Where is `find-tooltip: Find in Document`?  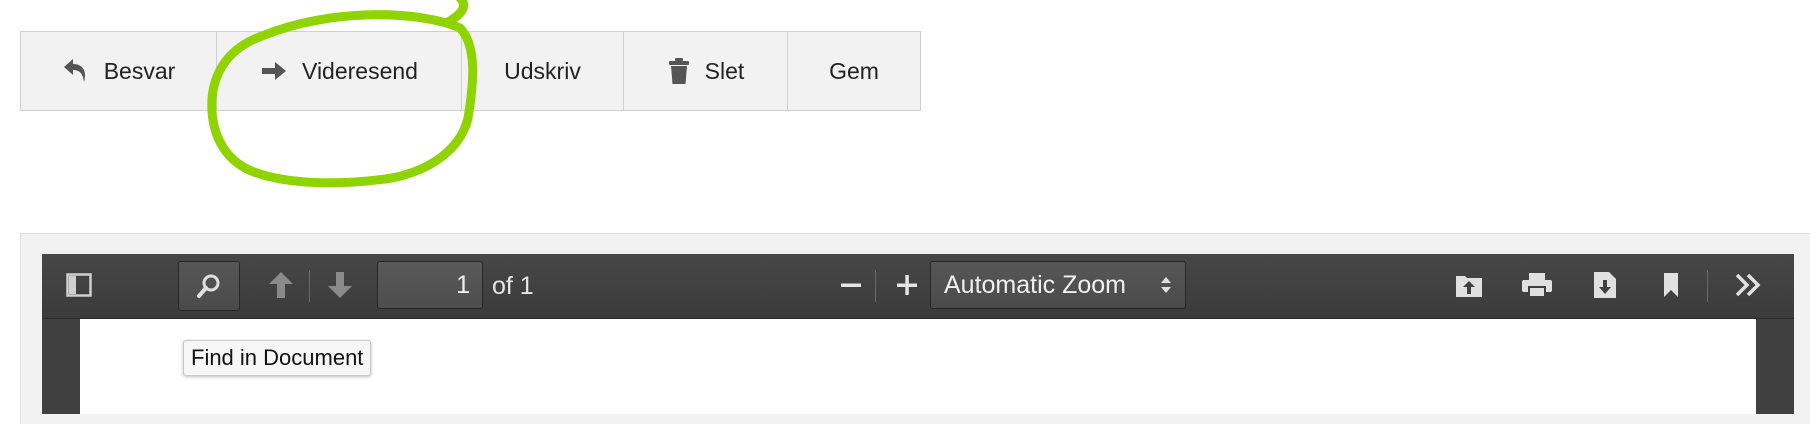
find-tooltip: Find in Document is located at coordinates (277, 358).